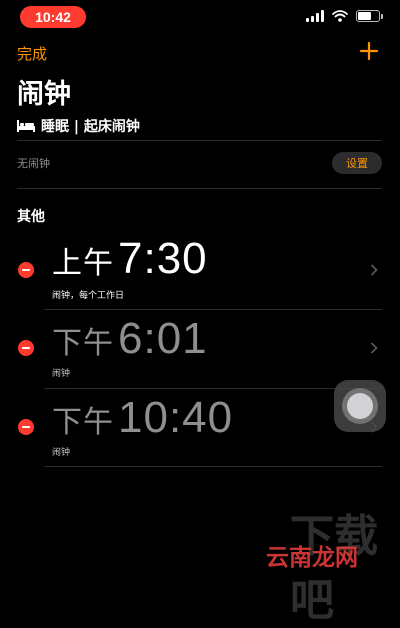  I want to click on alarm-ampm: 上午, so click(83, 263).